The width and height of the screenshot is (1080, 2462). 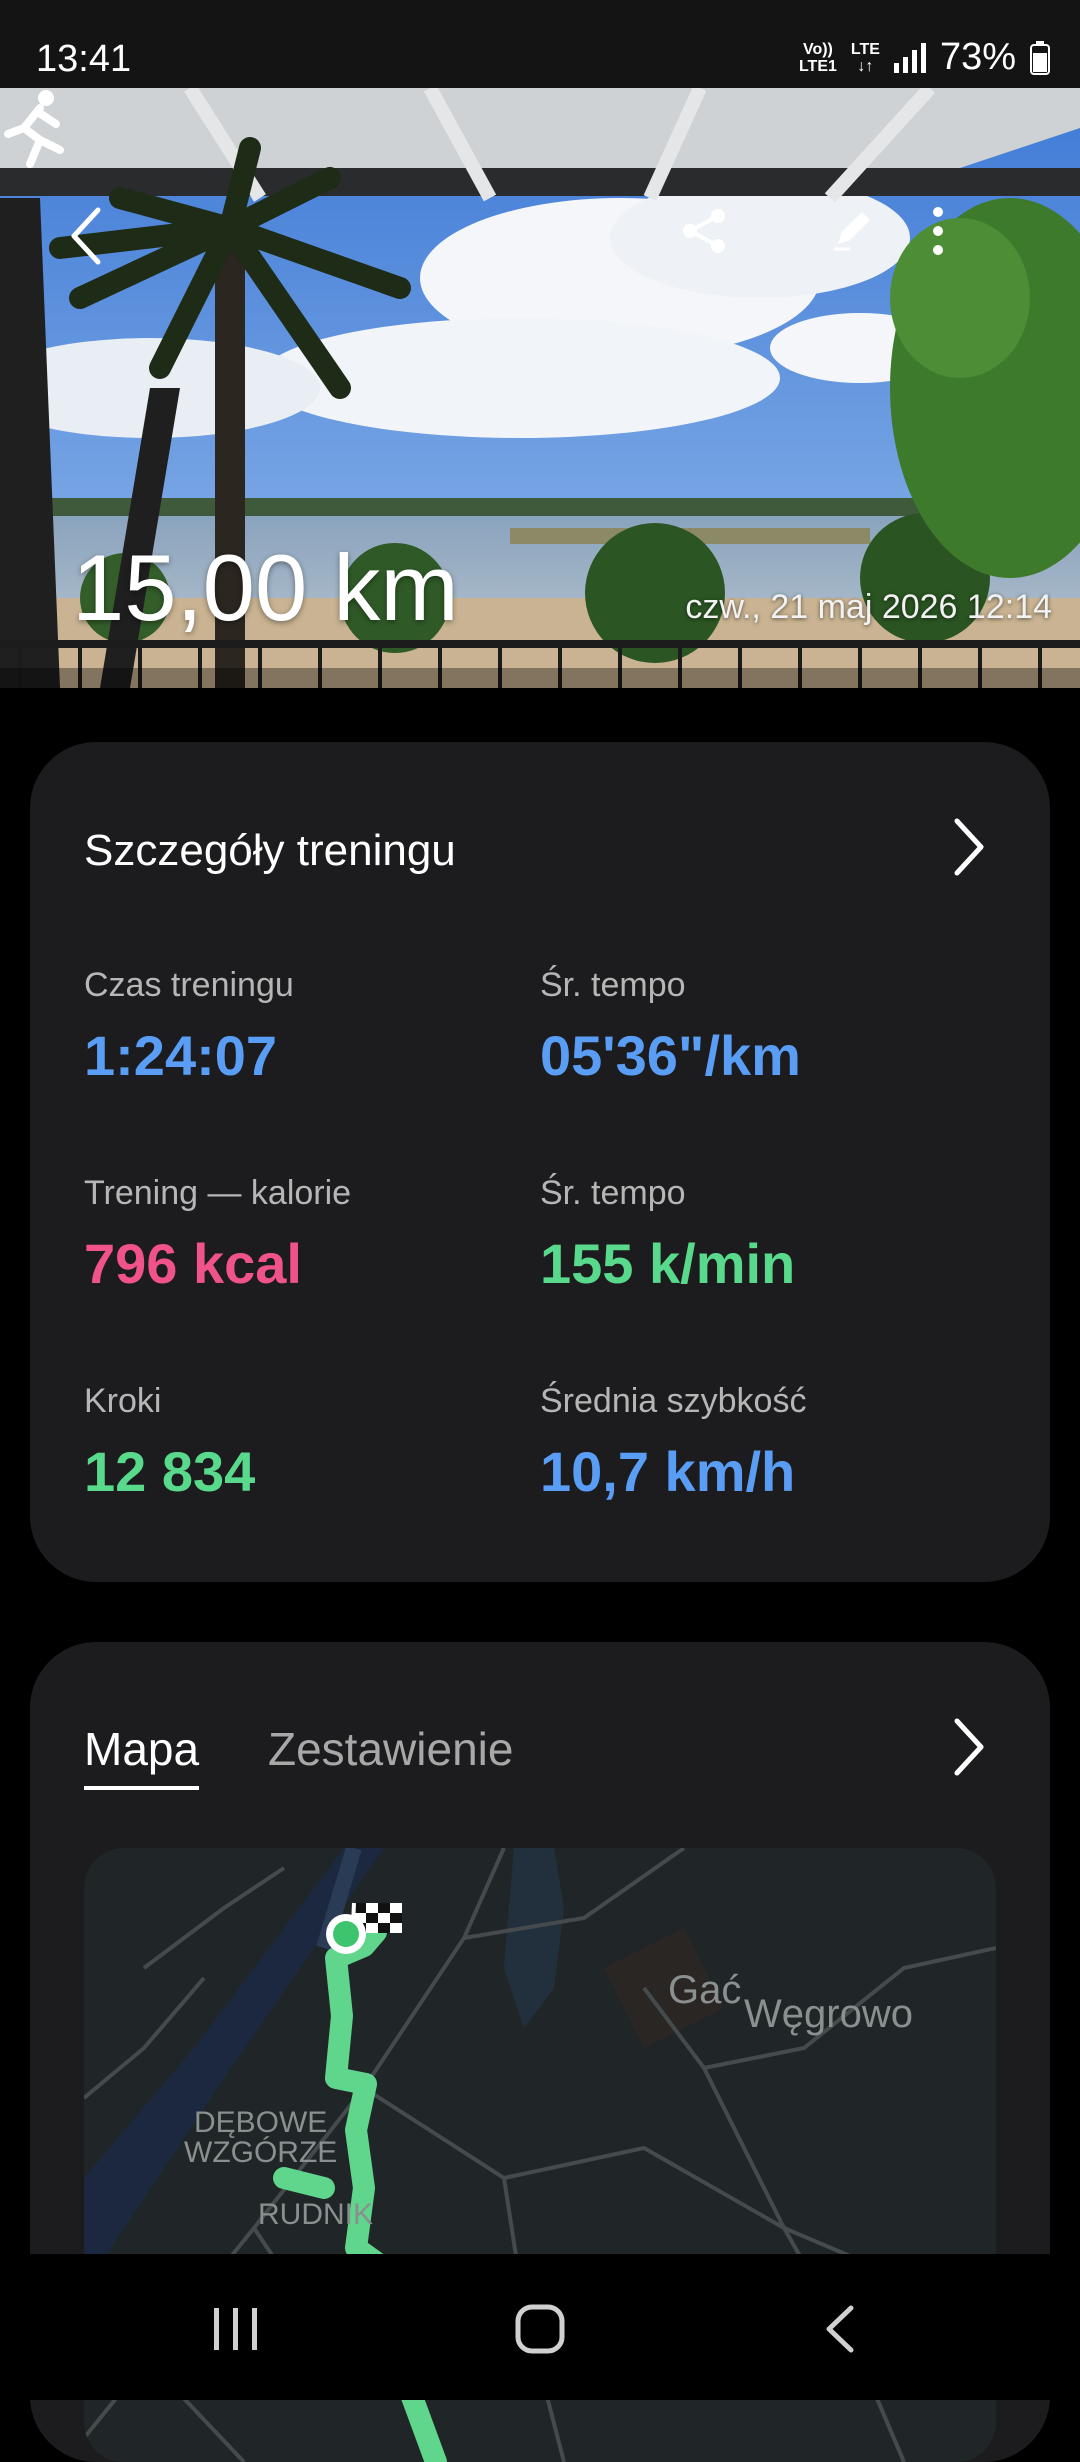 I want to click on workout-distance: 15,00 km, so click(x=265, y=587).